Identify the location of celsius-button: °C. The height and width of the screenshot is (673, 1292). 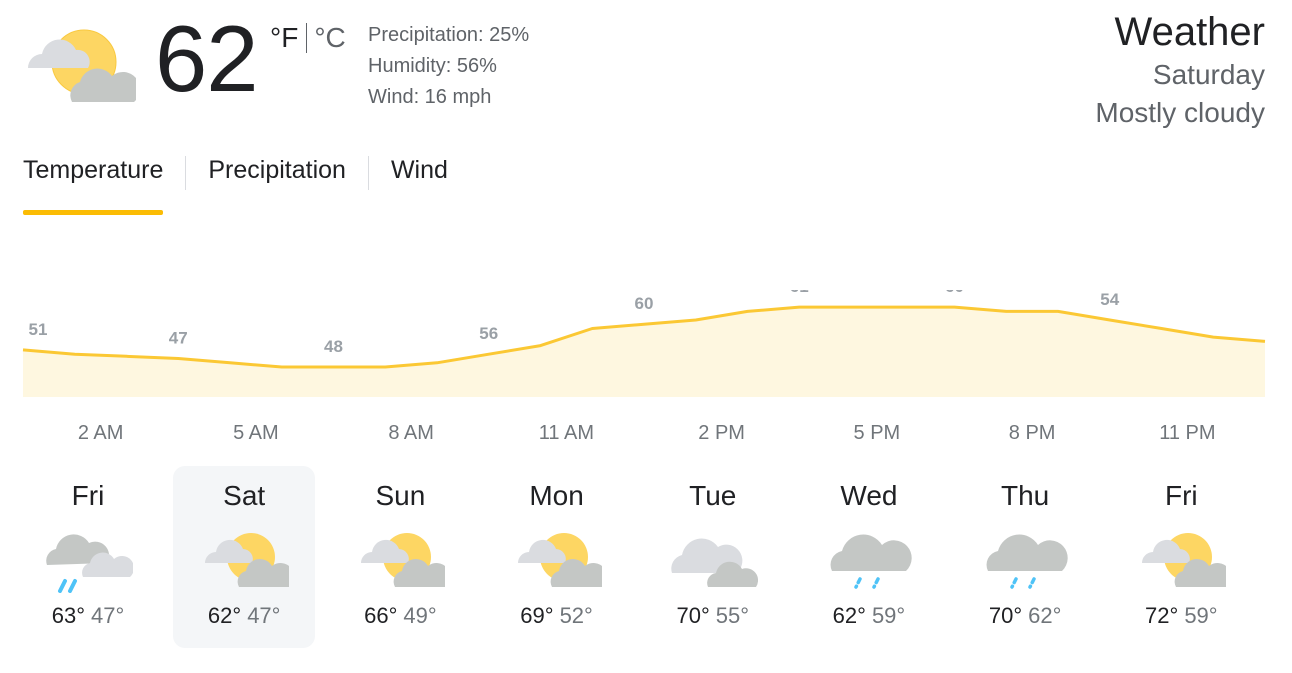
(329, 38).